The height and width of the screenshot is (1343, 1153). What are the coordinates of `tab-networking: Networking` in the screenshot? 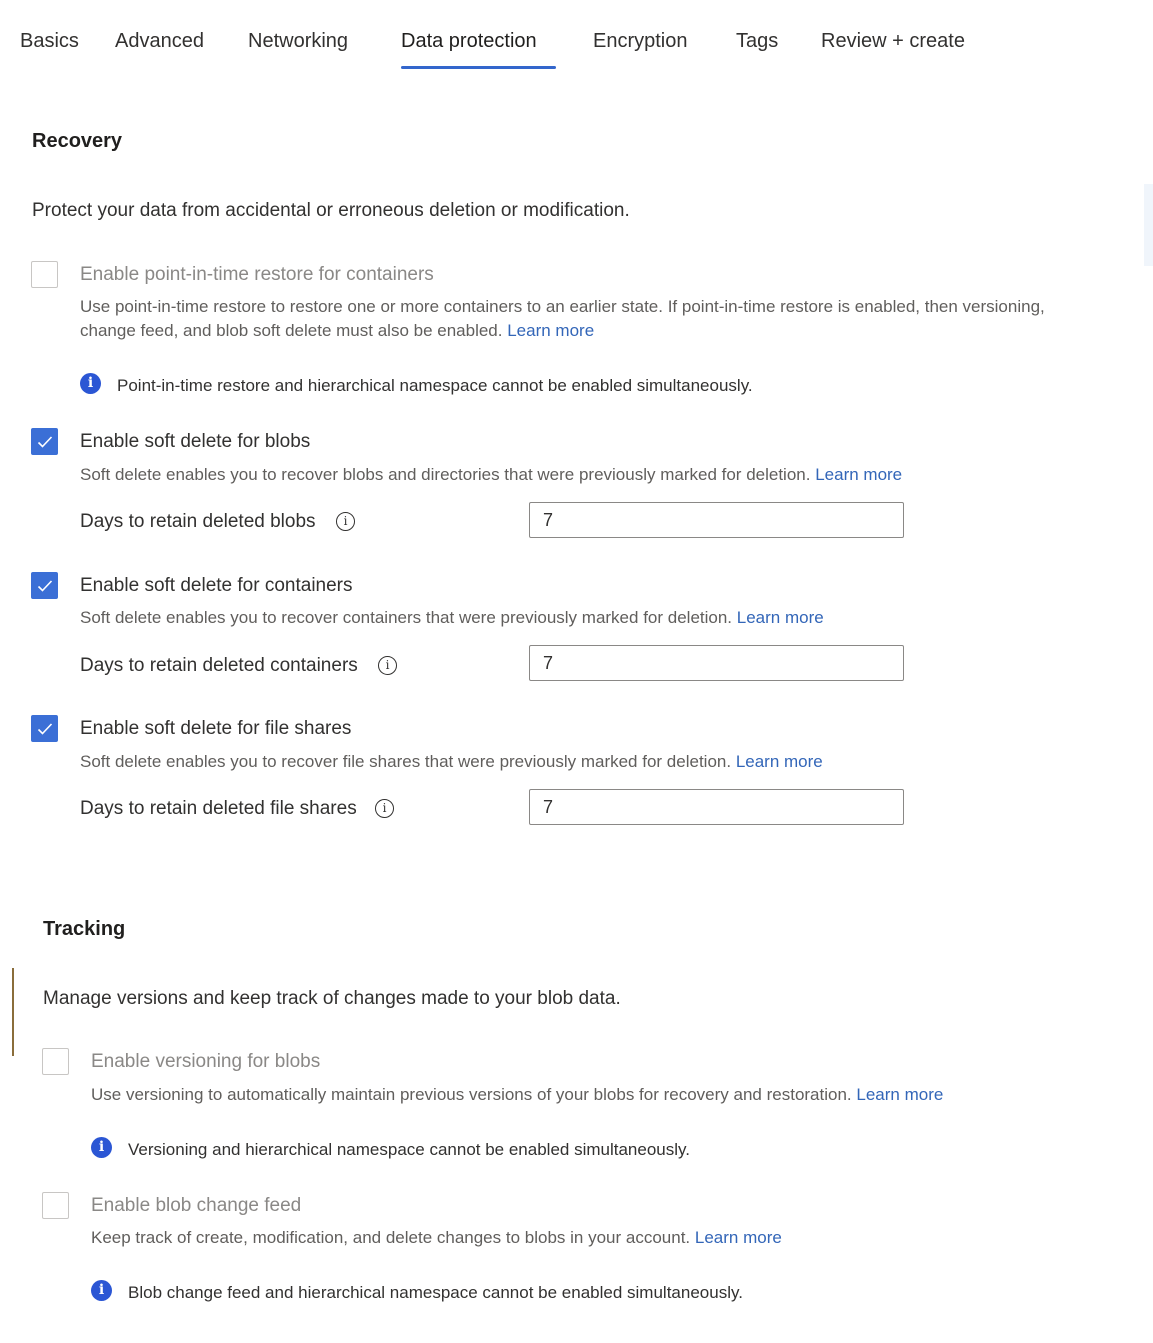 It's located at (298, 41).